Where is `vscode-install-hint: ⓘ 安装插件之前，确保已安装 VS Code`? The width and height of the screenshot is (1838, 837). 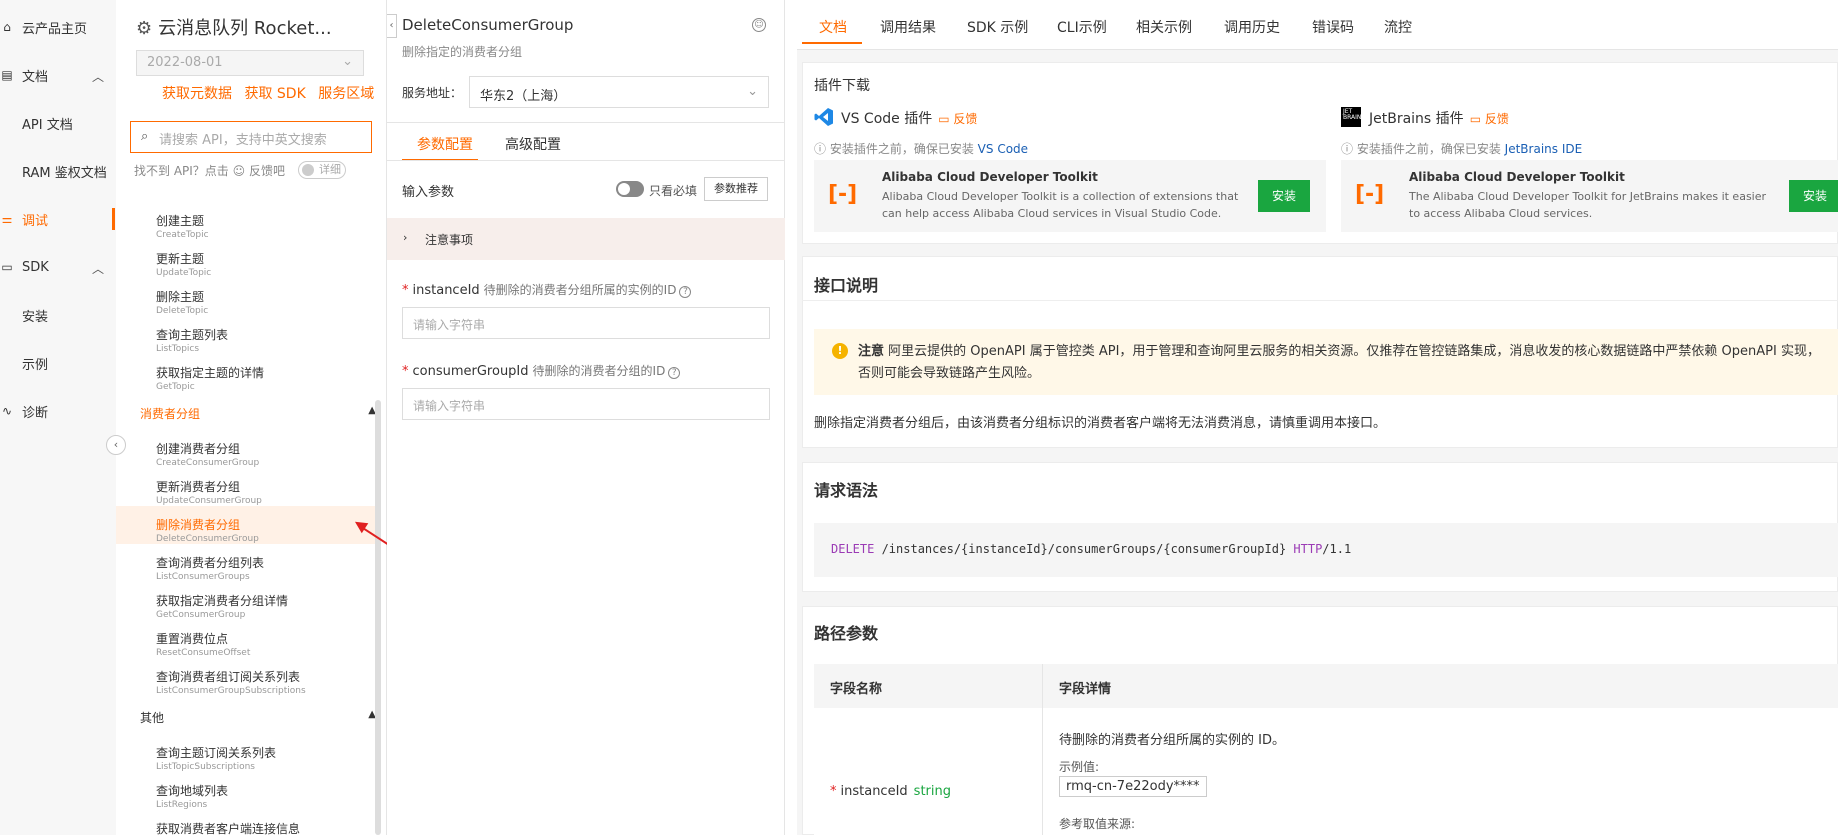 vscode-install-hint: ⓘ 安装插件之前，确保已安装 VS Code is located at coordinates (921, 148).